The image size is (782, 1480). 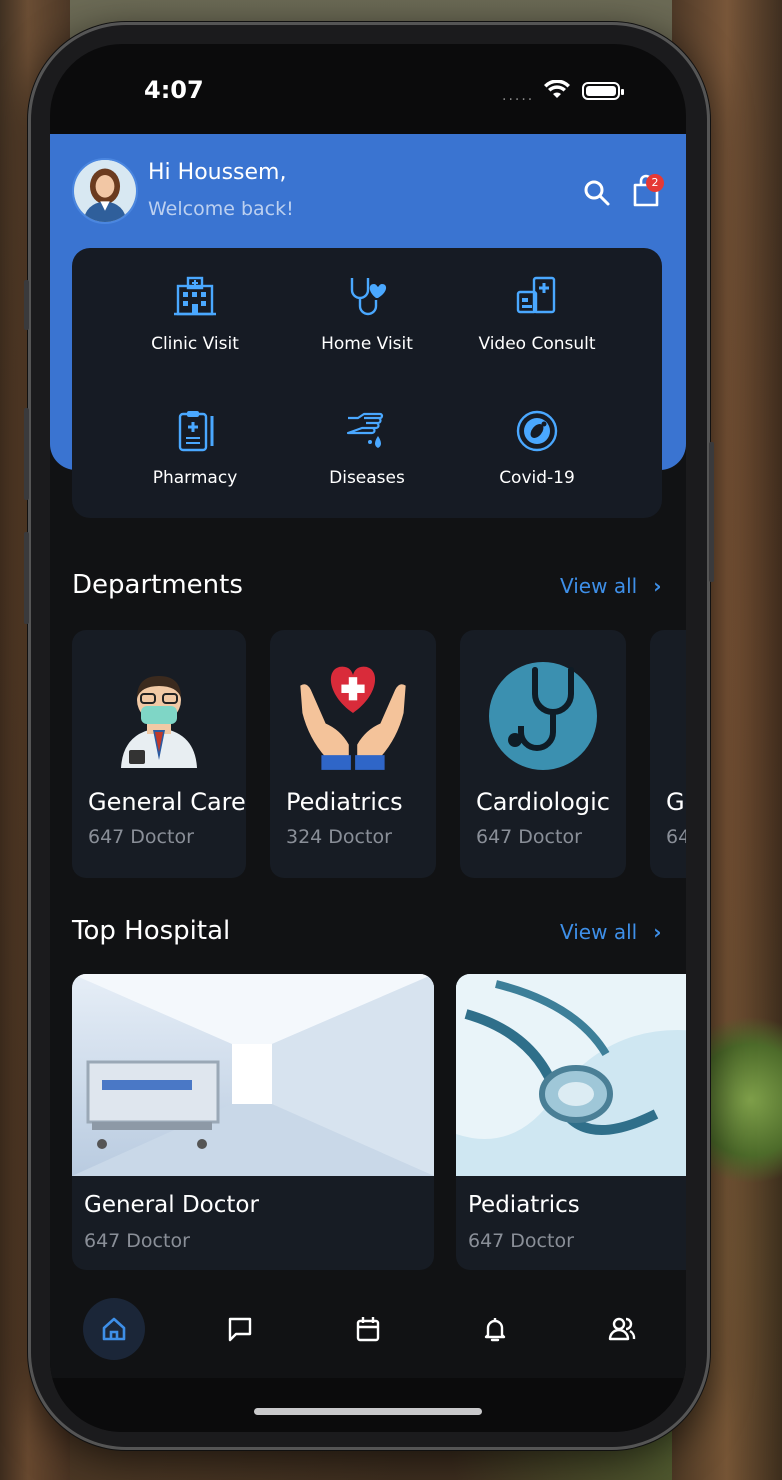 I want to click on avatar-image, so click(x=105, y=191).